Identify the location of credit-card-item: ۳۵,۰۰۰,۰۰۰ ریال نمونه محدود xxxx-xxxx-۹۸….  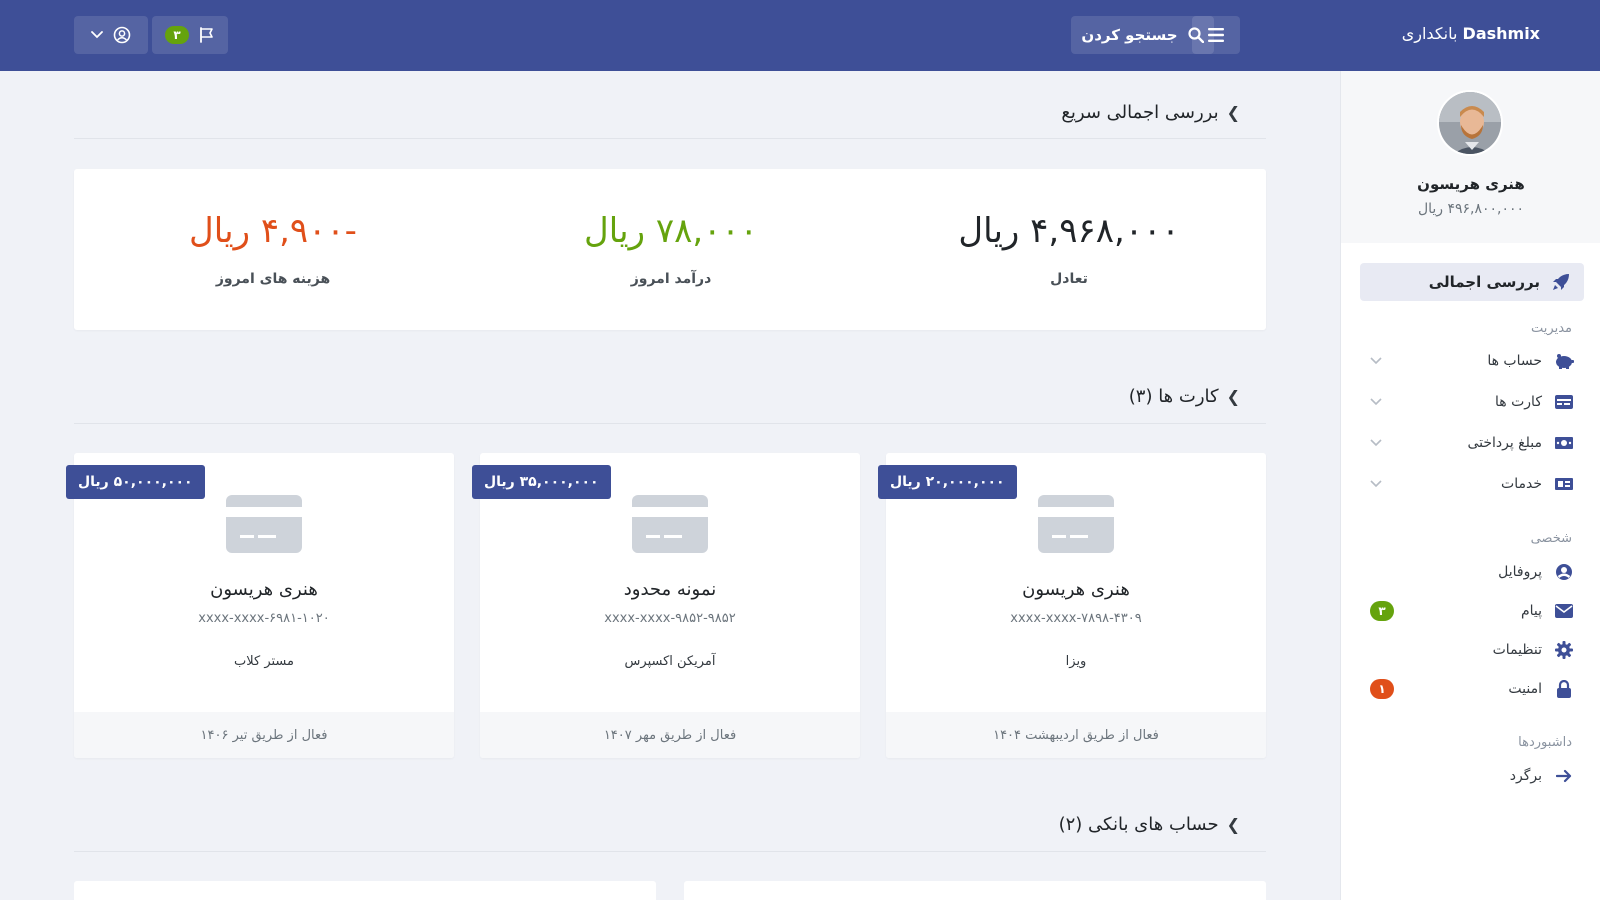
(666, 605).